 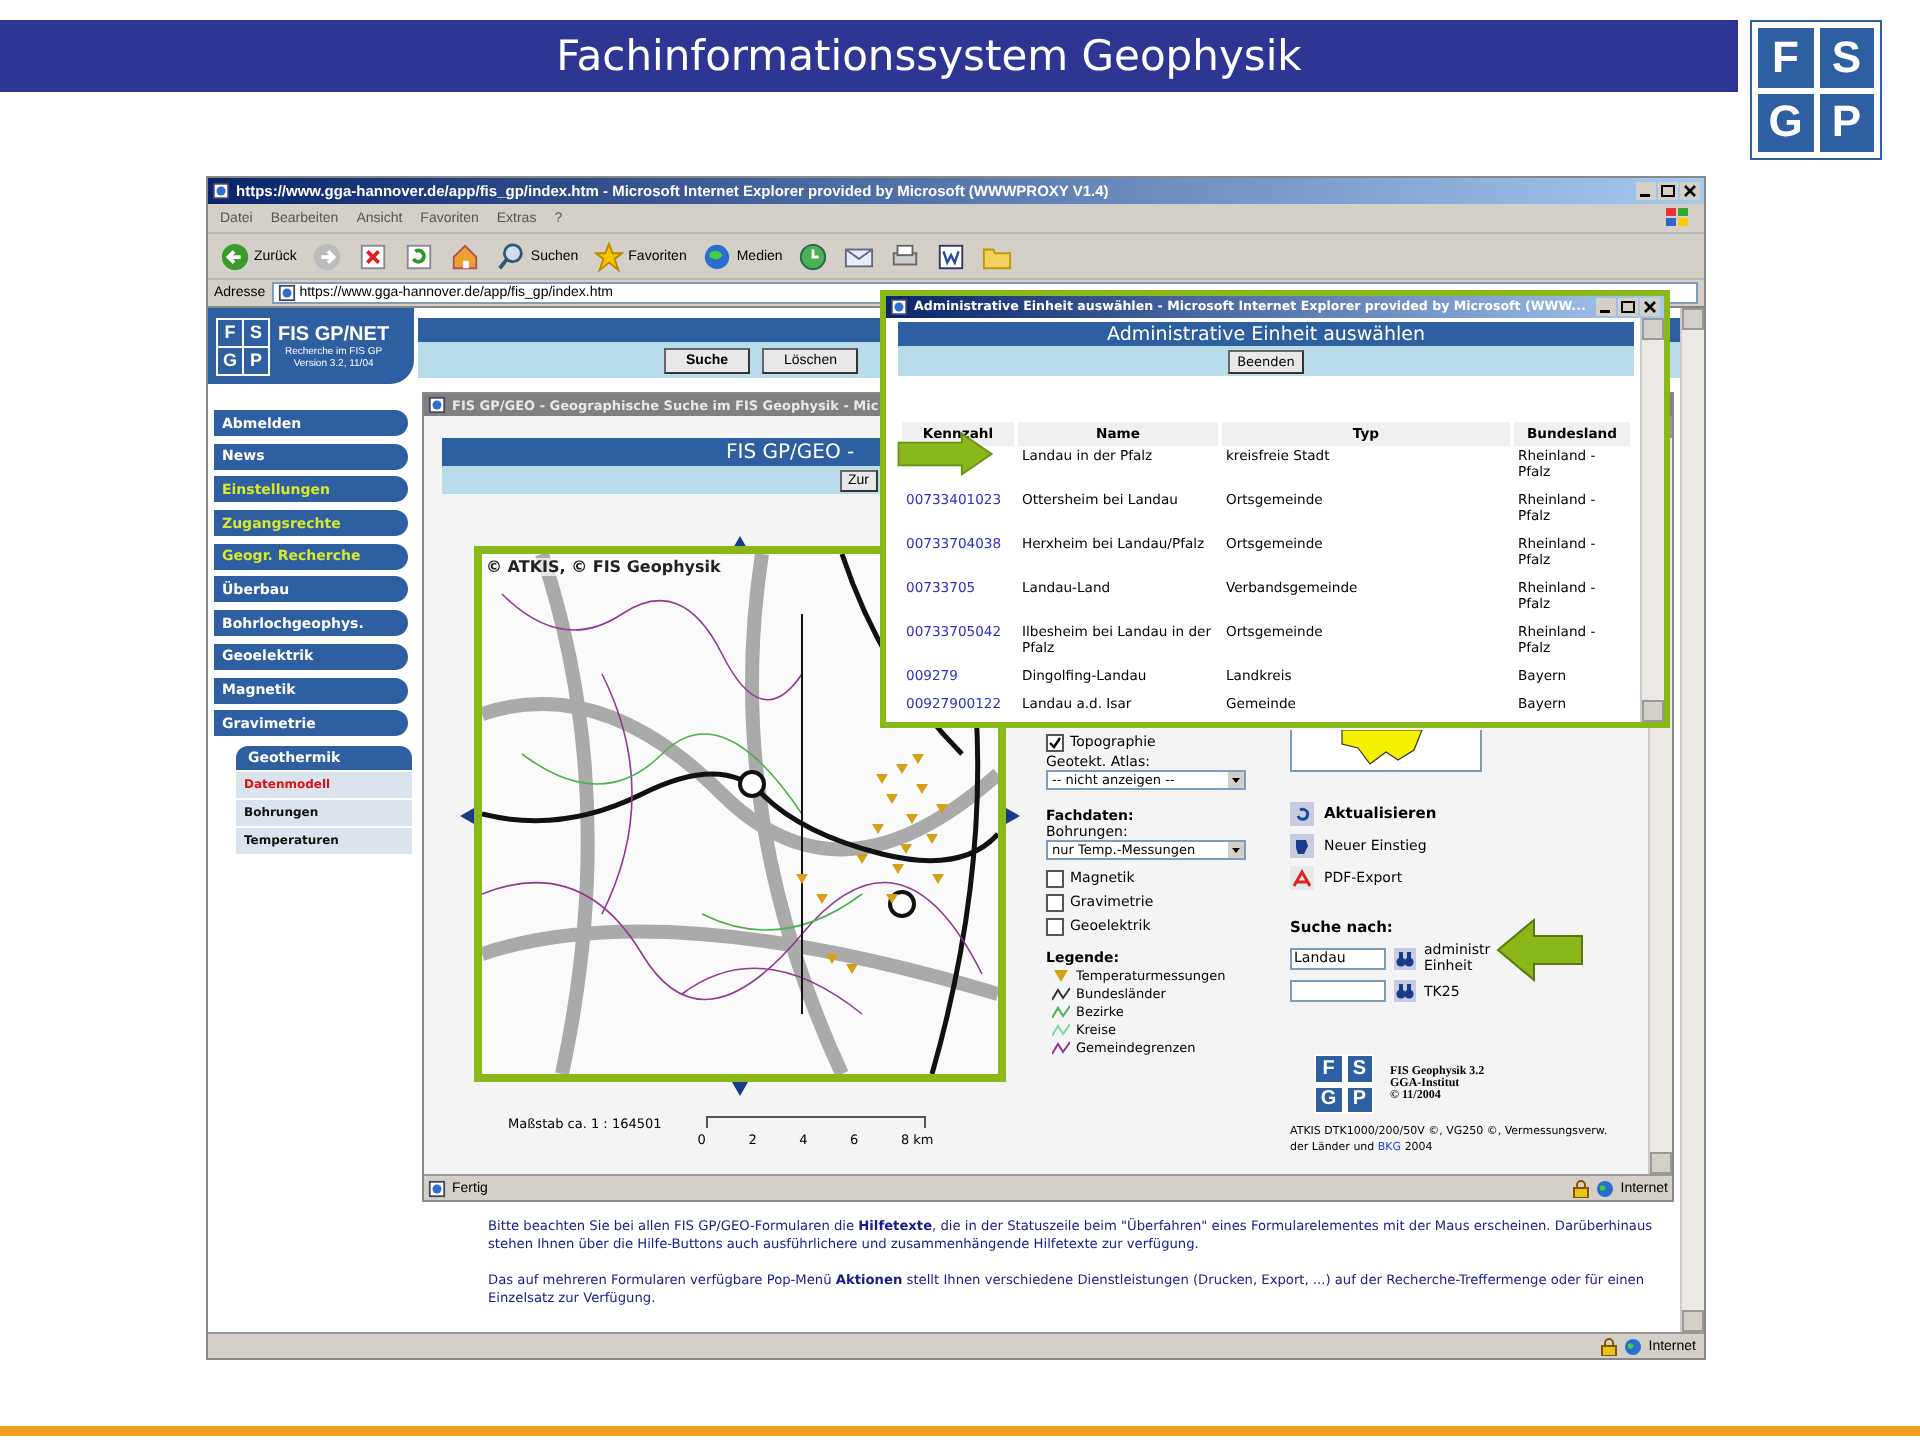 What do you see at coordinates (790, 452) in the screenshot?
I see `section-title: FIS GP/GEO -` at bounding box center [790, 452].